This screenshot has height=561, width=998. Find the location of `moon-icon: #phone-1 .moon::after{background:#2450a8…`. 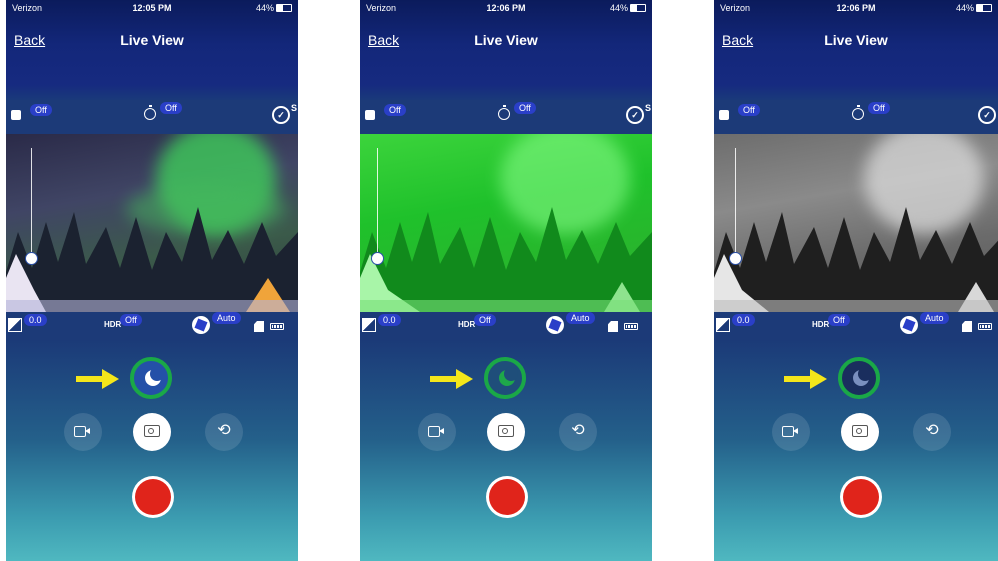

moon-icon: #phone-1 .moon::after{background:#2450a8… is located at coordinates (154, 376).